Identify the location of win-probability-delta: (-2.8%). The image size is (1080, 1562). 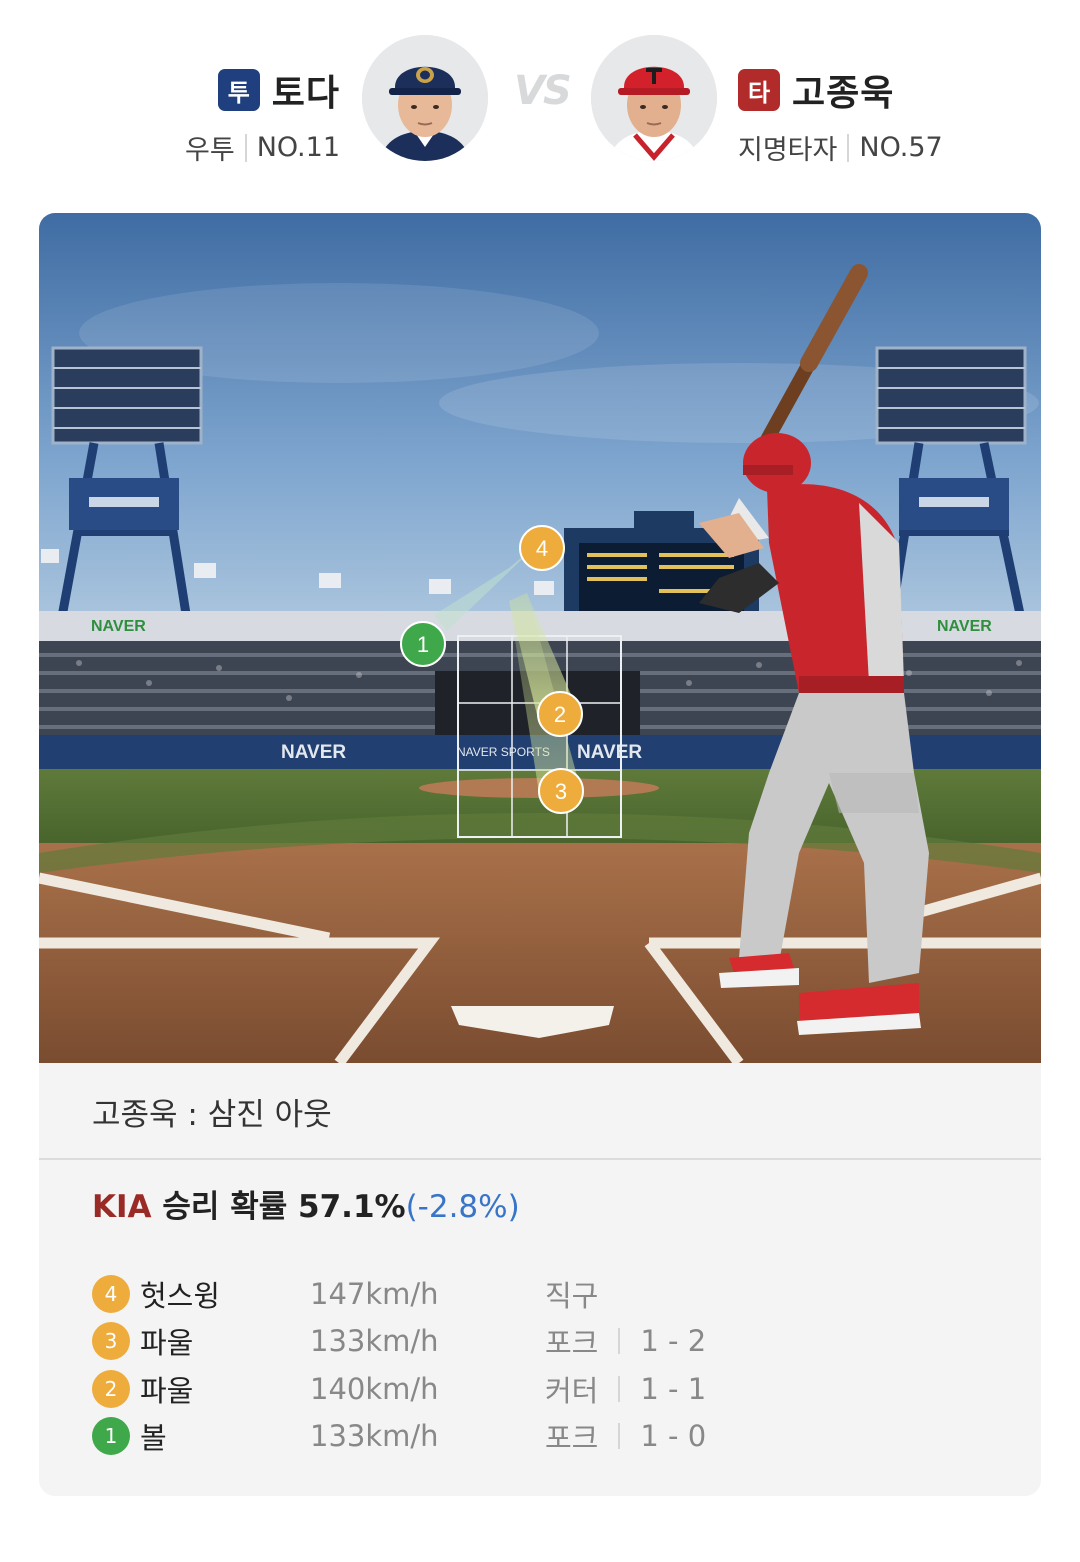
(462, 1207).